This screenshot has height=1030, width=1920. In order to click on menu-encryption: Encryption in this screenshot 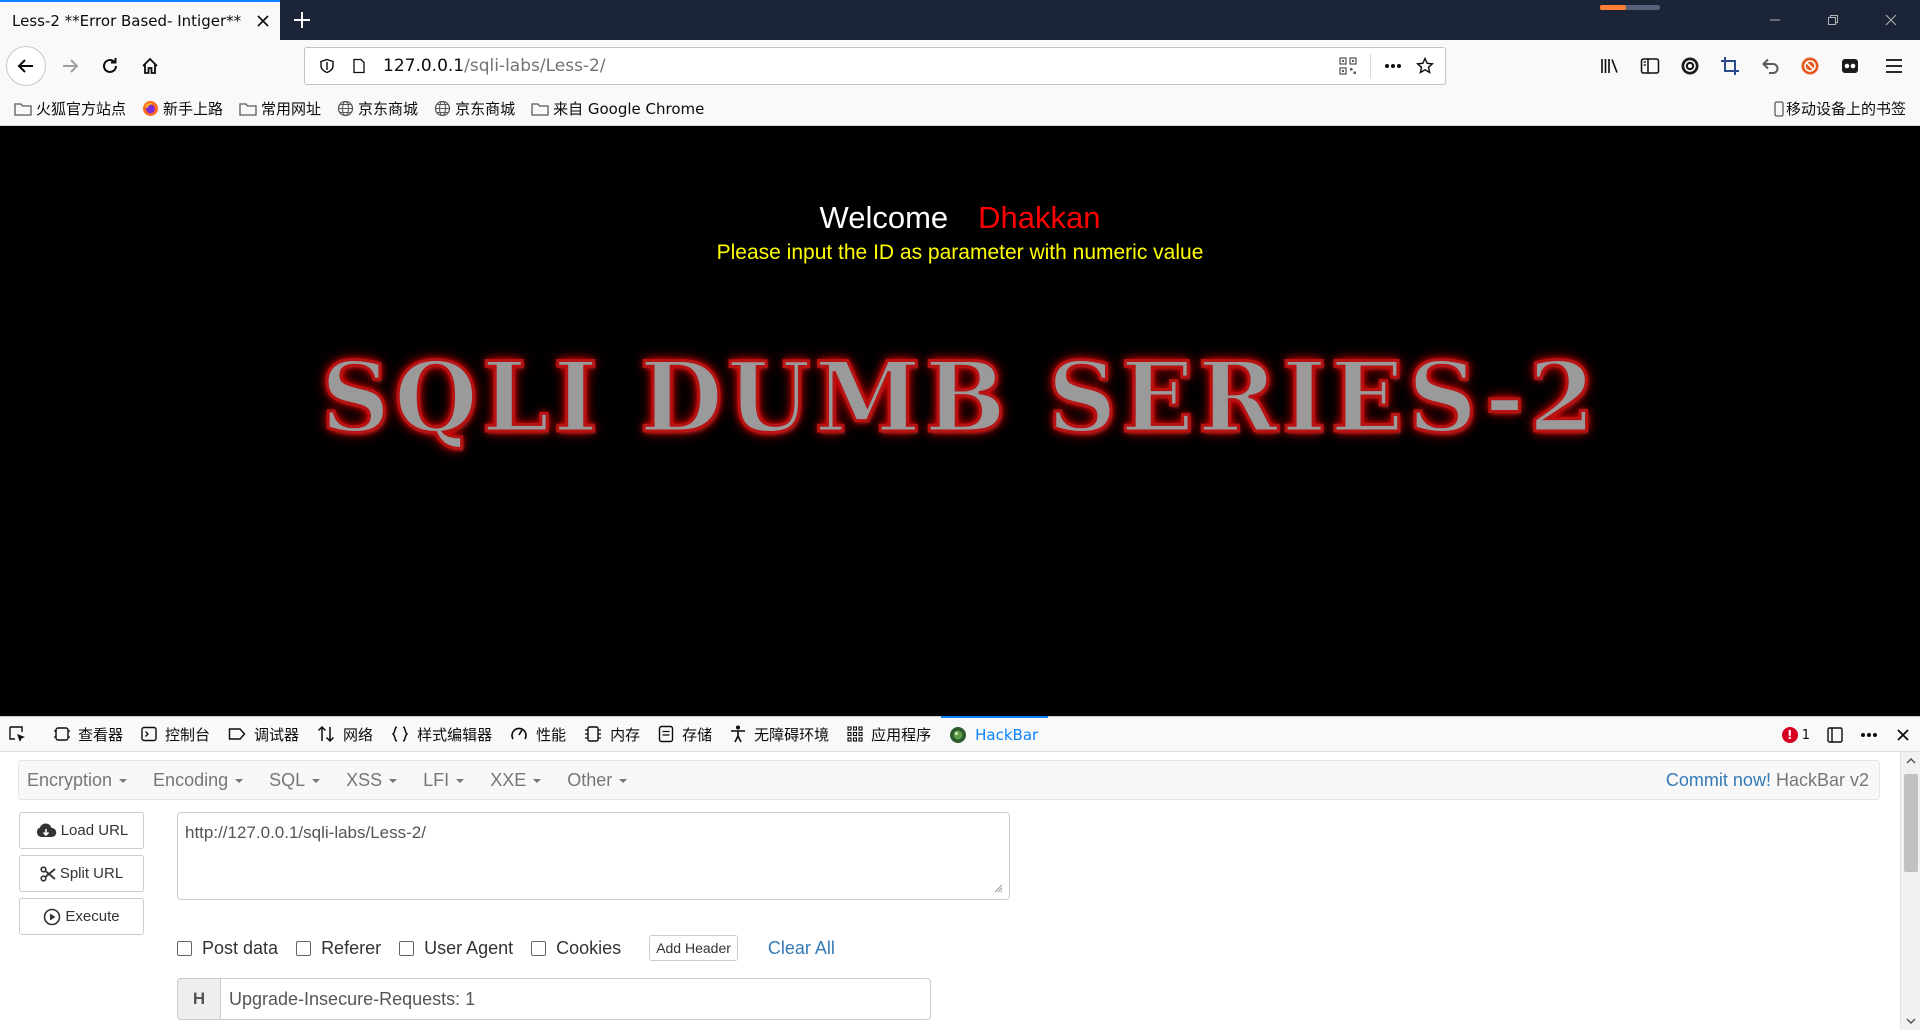, I will do `click(77, 780)`.